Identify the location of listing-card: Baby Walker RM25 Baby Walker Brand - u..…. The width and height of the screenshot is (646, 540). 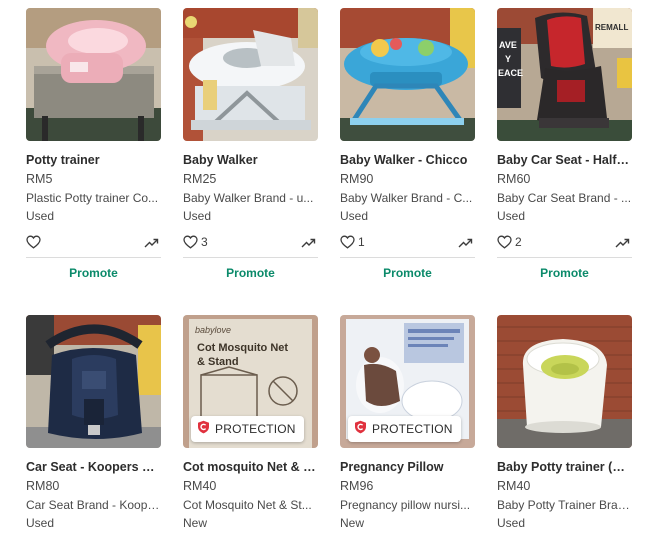
(250, 144).